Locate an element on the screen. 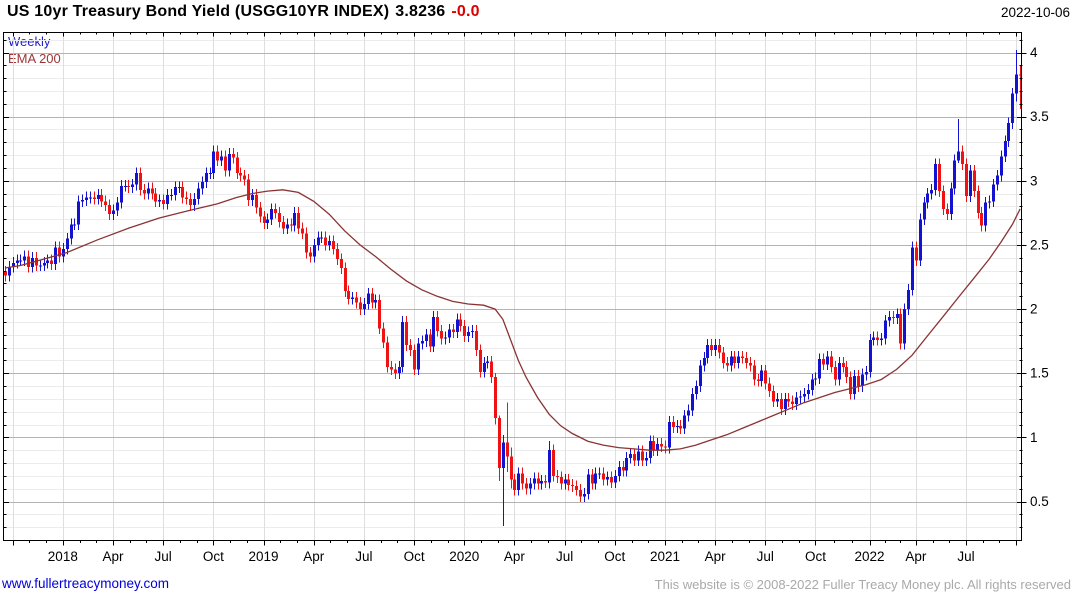  x-tick-label: 2021 is located at coordinates (665, 556).